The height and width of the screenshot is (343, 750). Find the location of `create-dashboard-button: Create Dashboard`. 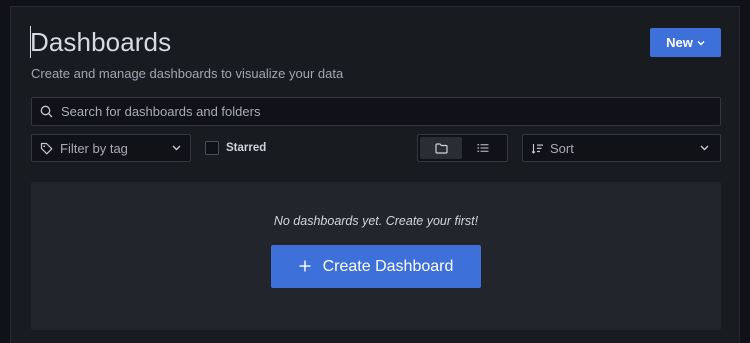

create-dashboard-button: Create Dashboard is located at coordinates (376, 266).